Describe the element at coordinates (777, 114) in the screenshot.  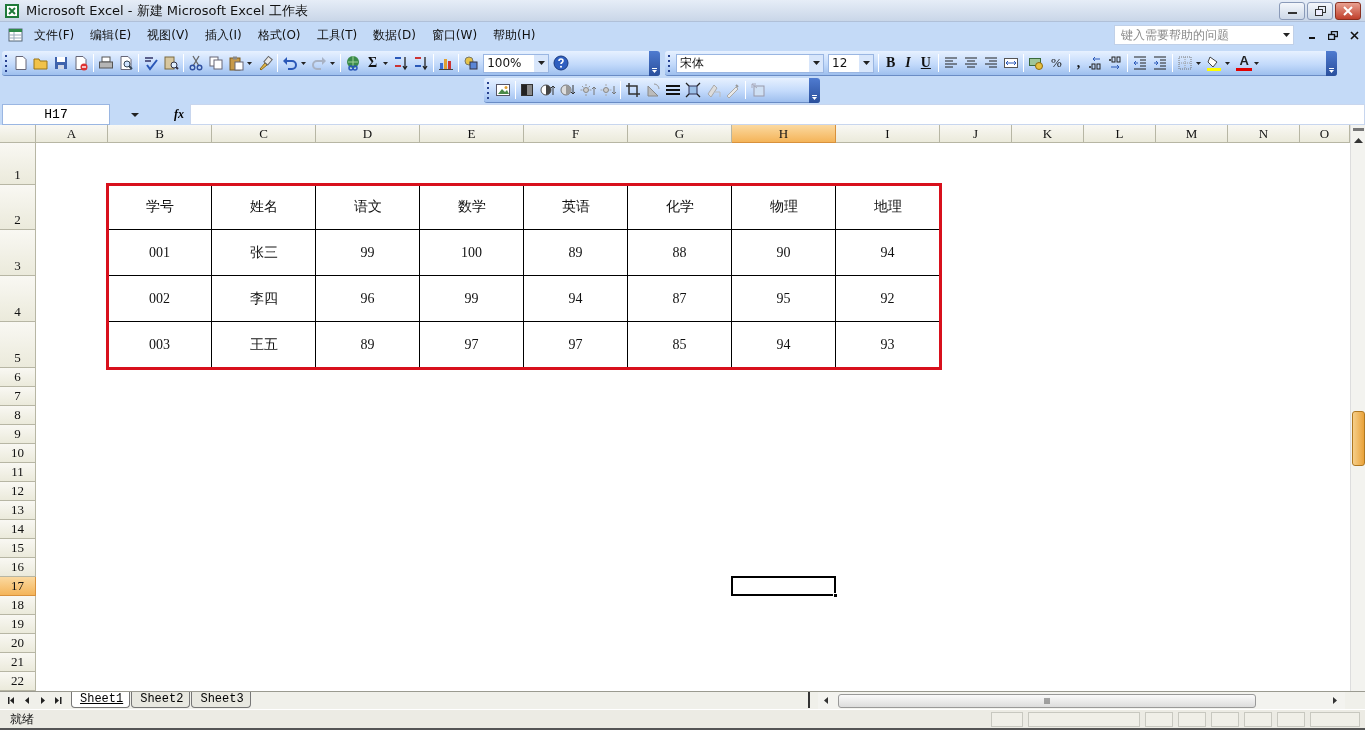
I see `formula-input` at that location.